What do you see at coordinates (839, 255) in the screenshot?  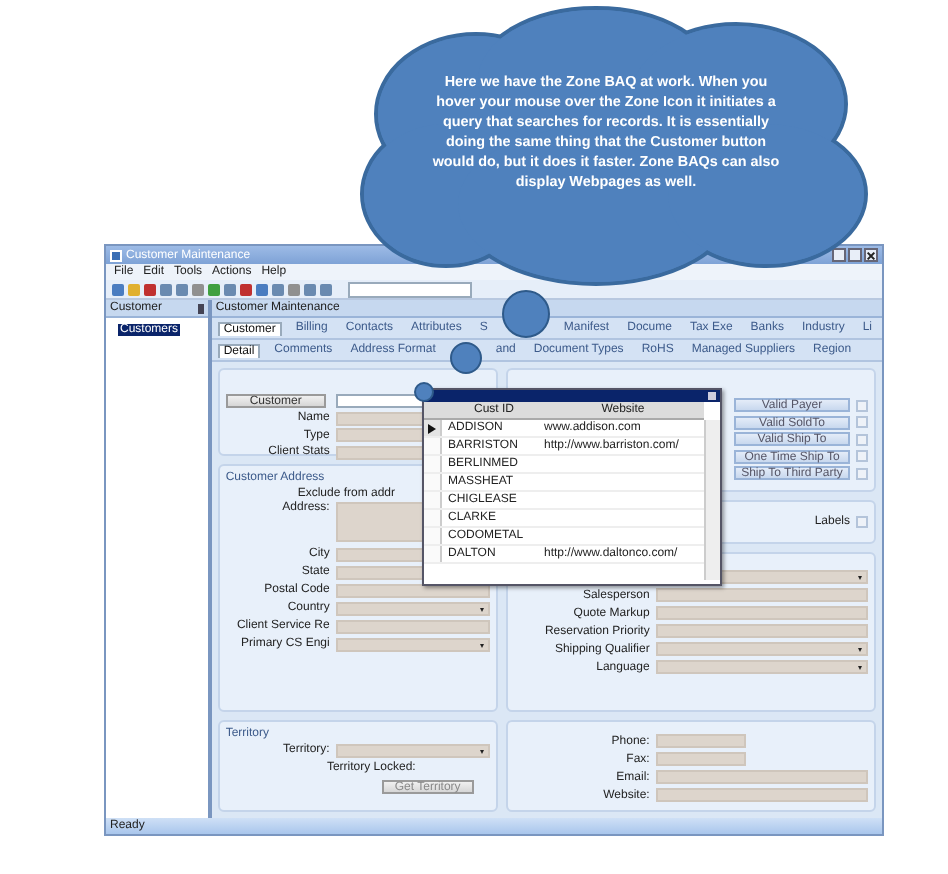 I see `minimize-button` at bounding box center [839, 255].